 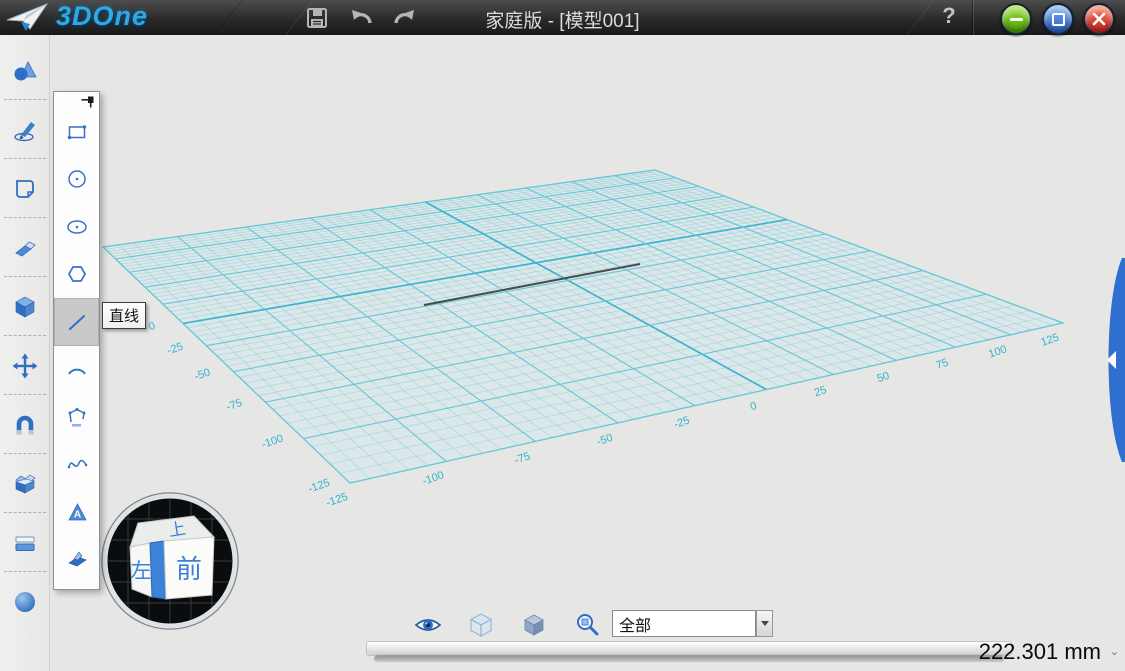 What do you see at coordinates (942, 364) in the screenshot?
I see `grid-axis-label: 75` at bounding box center [942, 364].